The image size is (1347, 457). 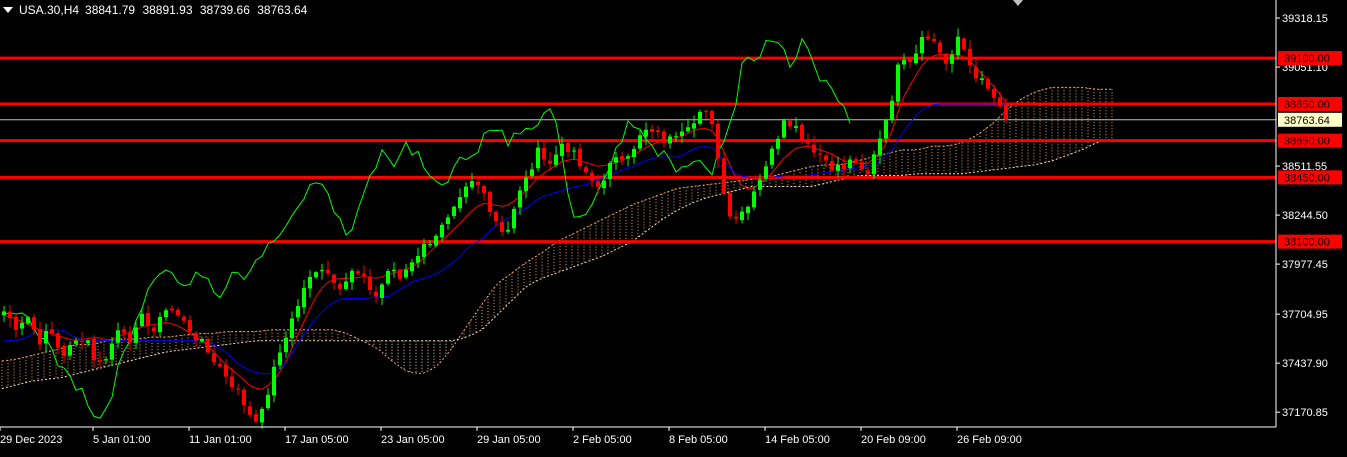 I want to click on y-tick-label: 38244.50, so click(x=1305, y=216).